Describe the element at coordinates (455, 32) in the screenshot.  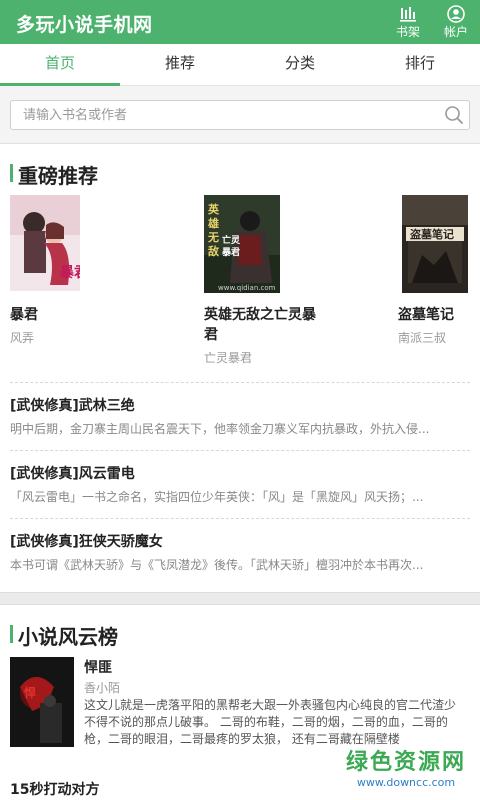
I see `account-label: 帐户` at that location.